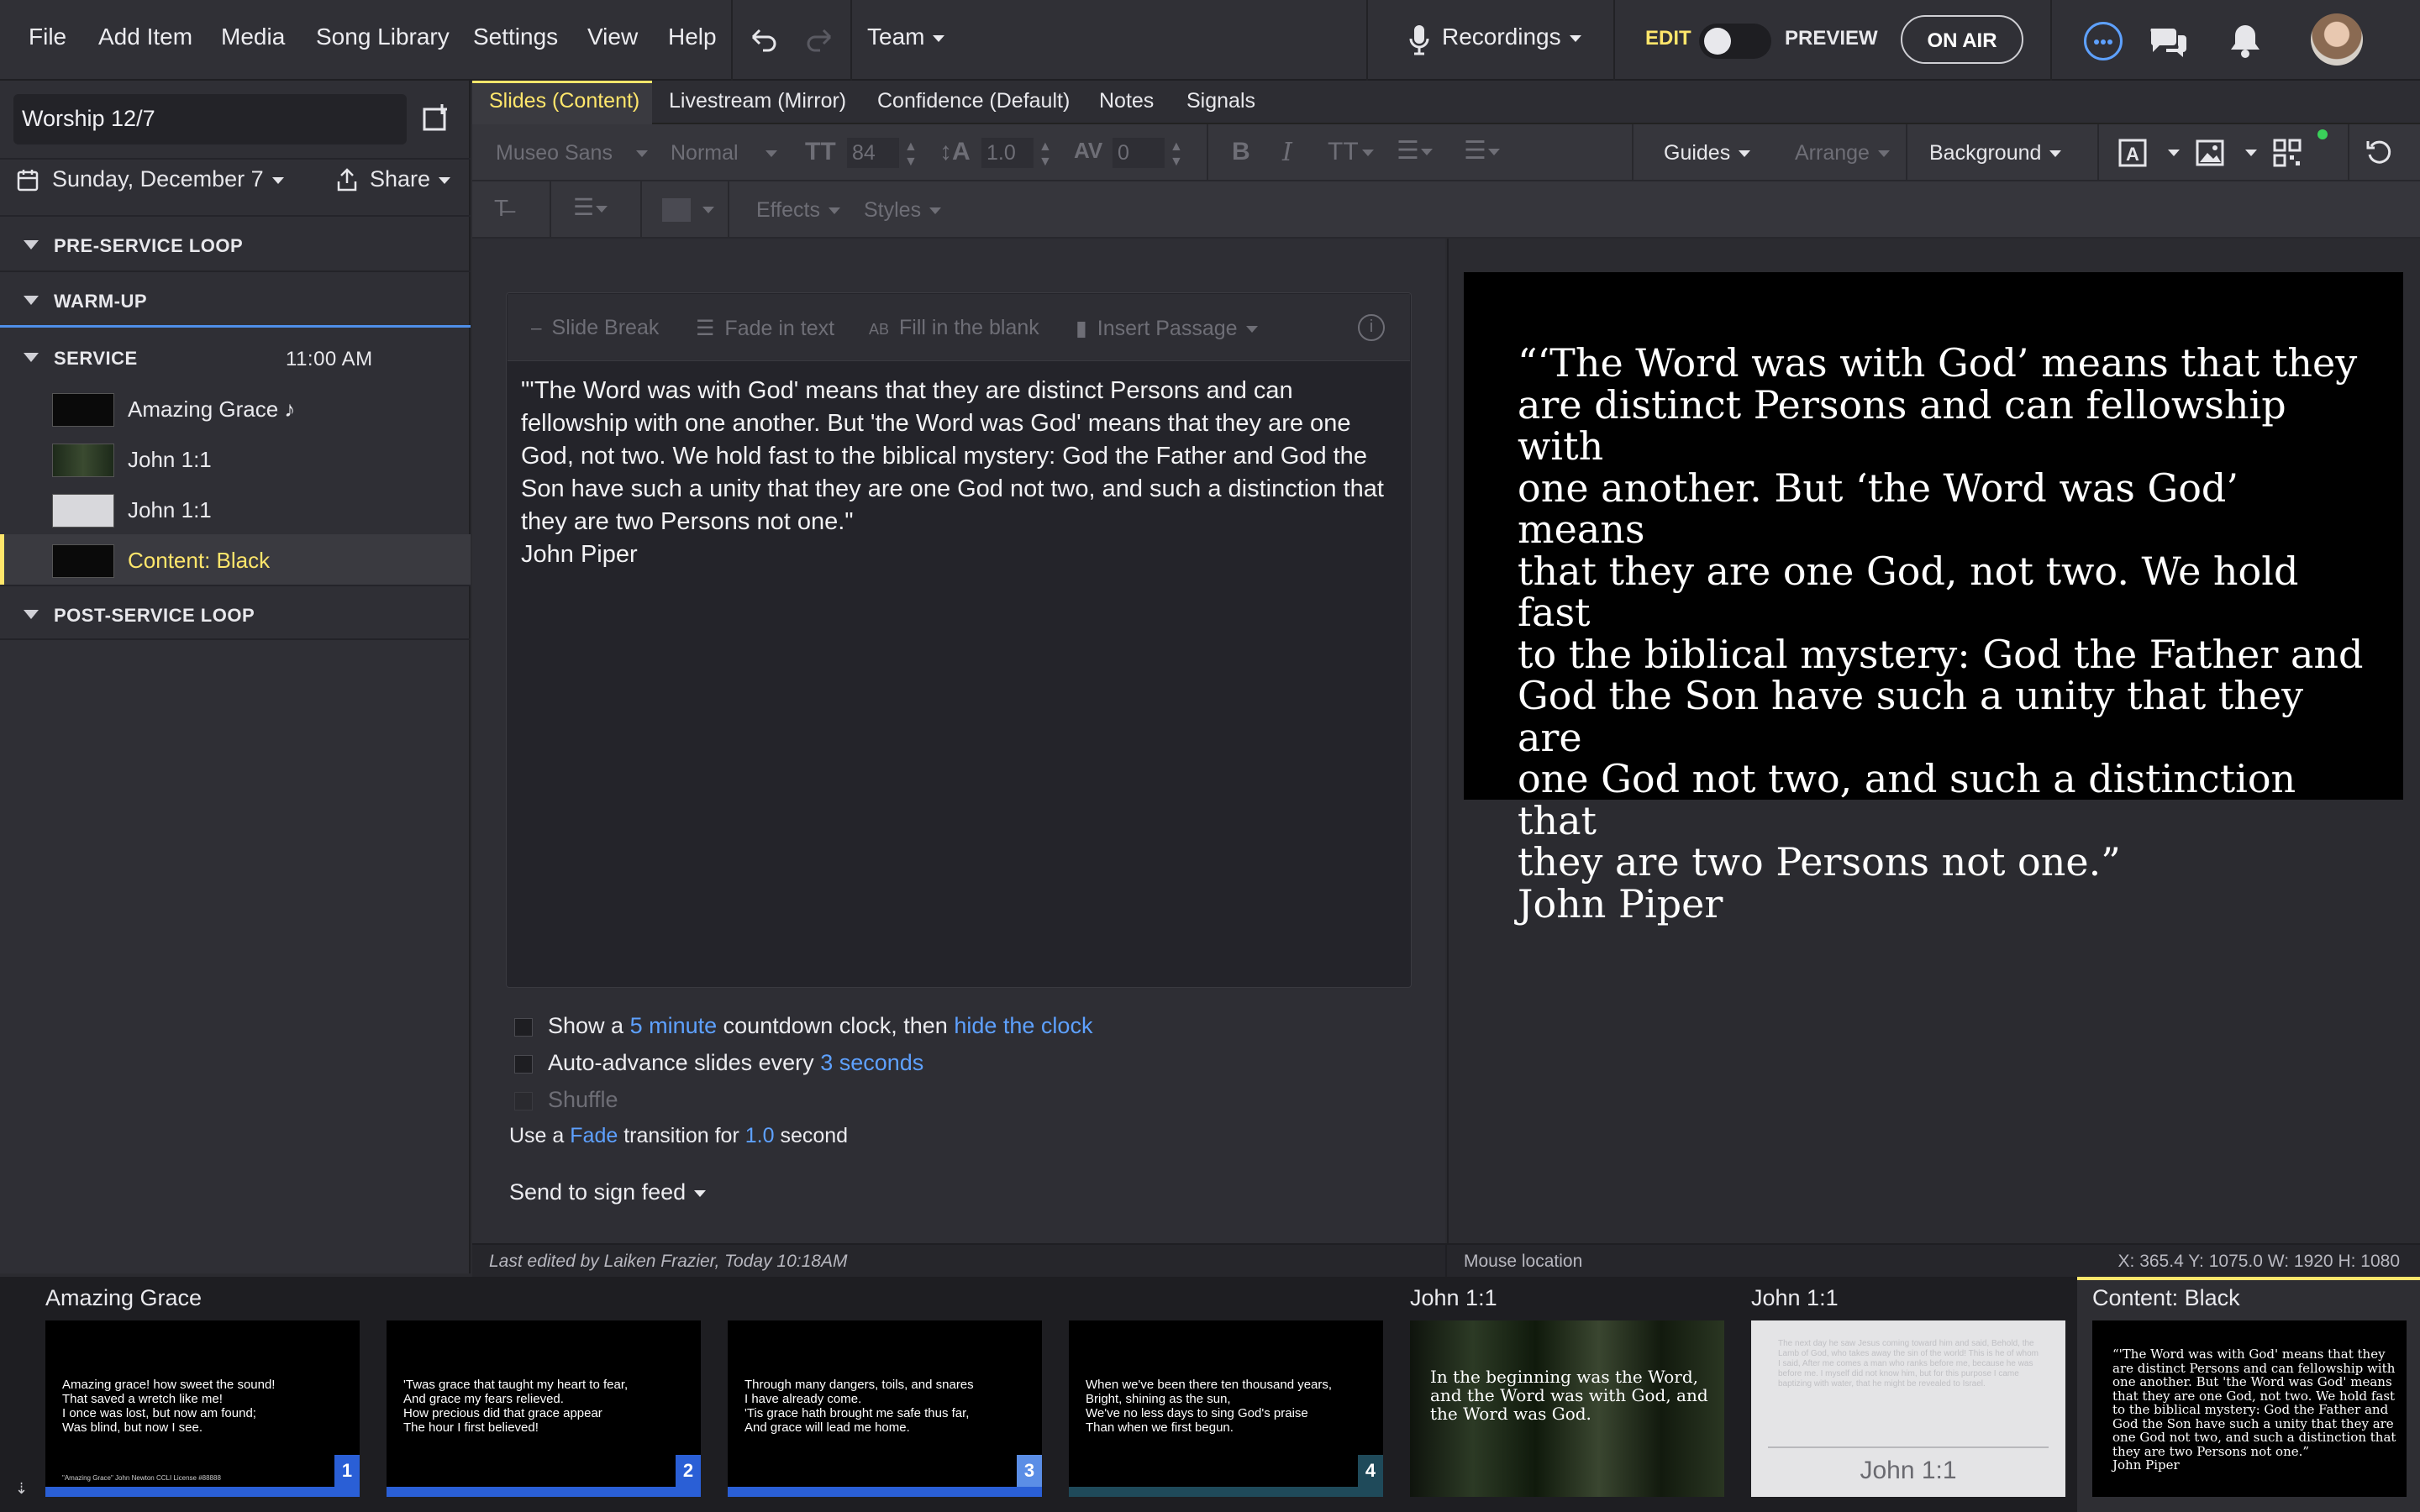 This screenshot has width=2420, height=1512. What do you see at coordinates (515, 37) in the screenshot?
I see `menu-settings: Settings` at bounding box center [515, 37].